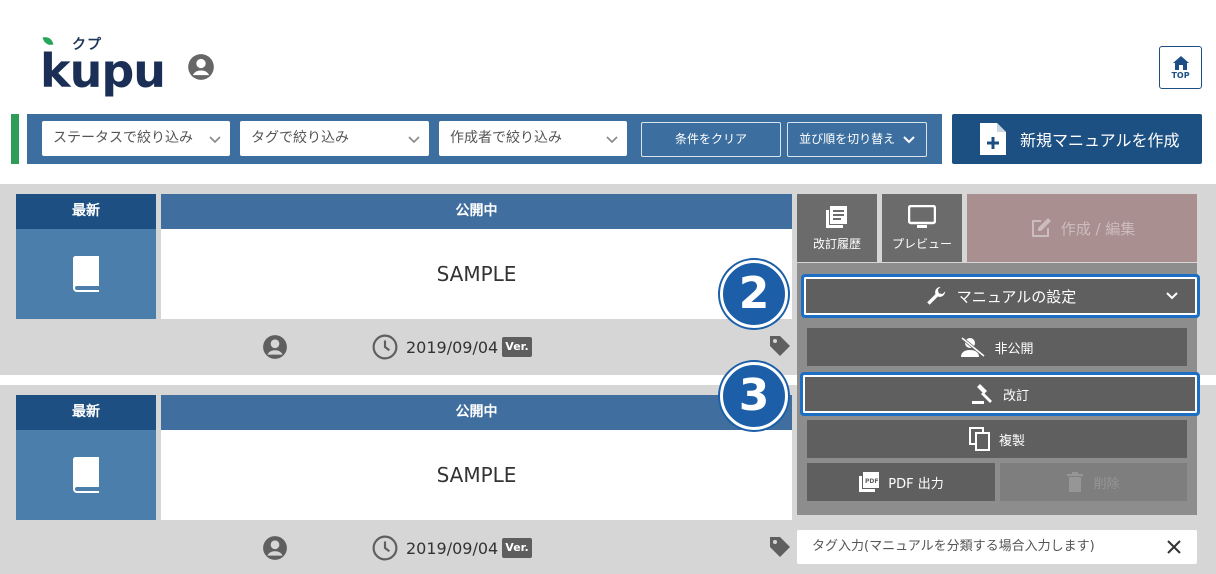 Image resolution: width=1216 pixels, height=574 pixels. I want to click on copy-icon, so click(979, 439).